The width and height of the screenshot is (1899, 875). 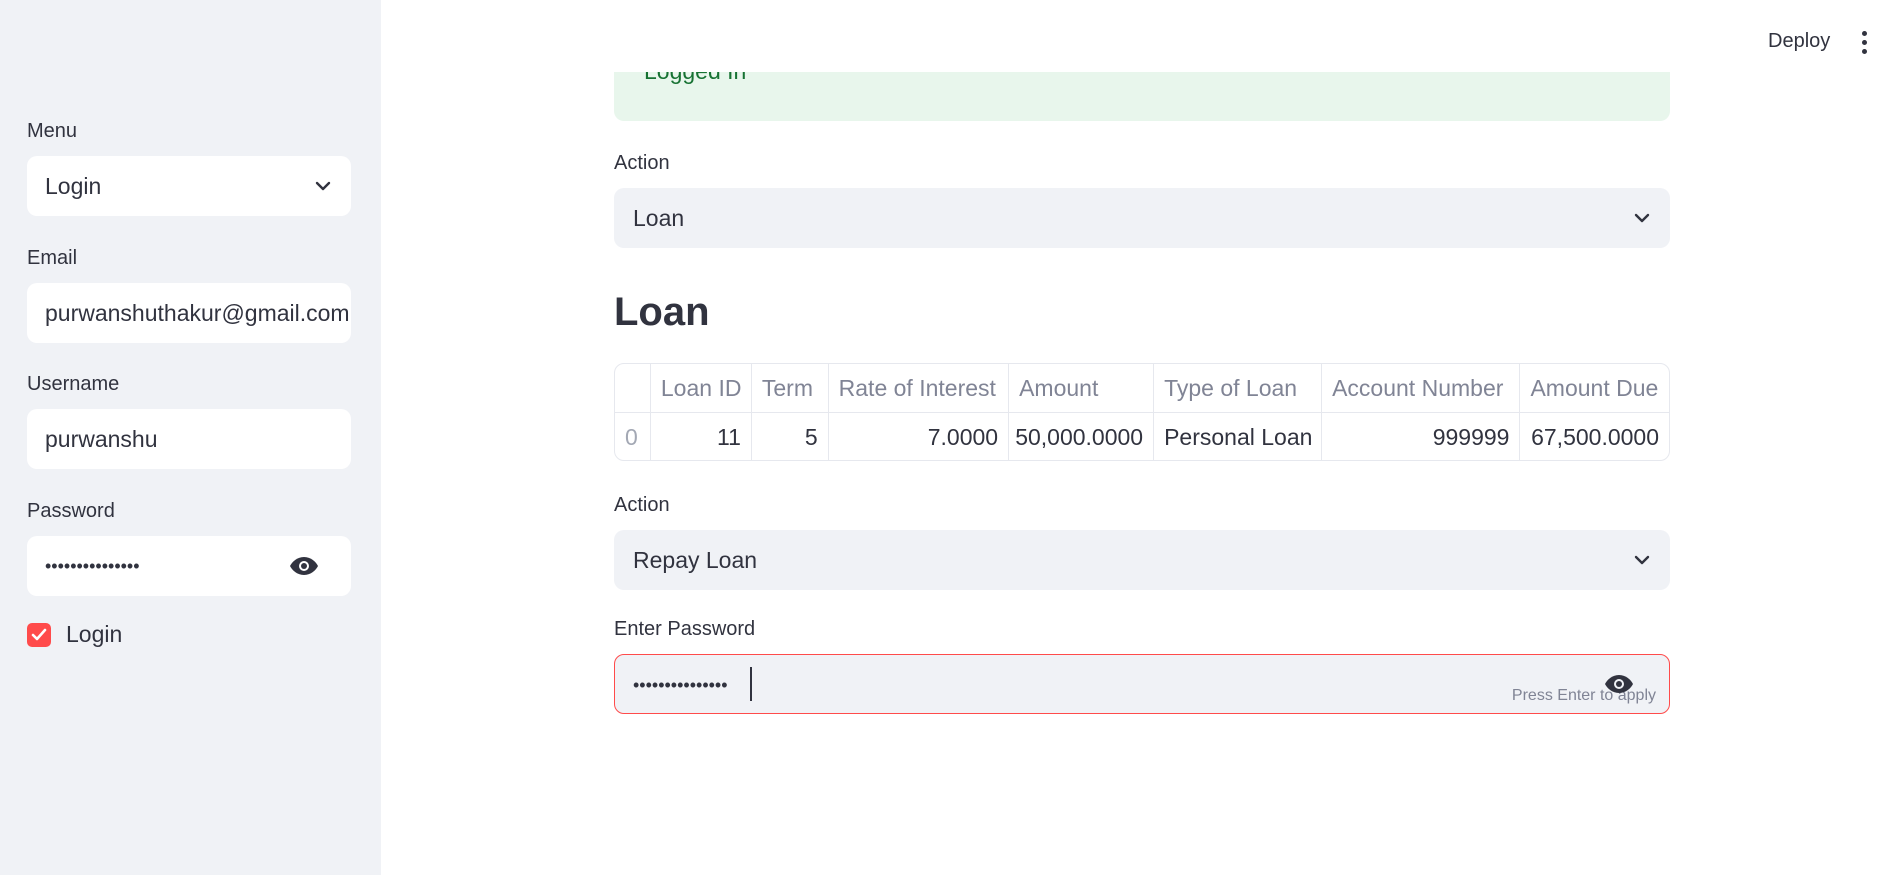 I want to click on table-cell: 67,500.0000, so click(x=1594, y=436).